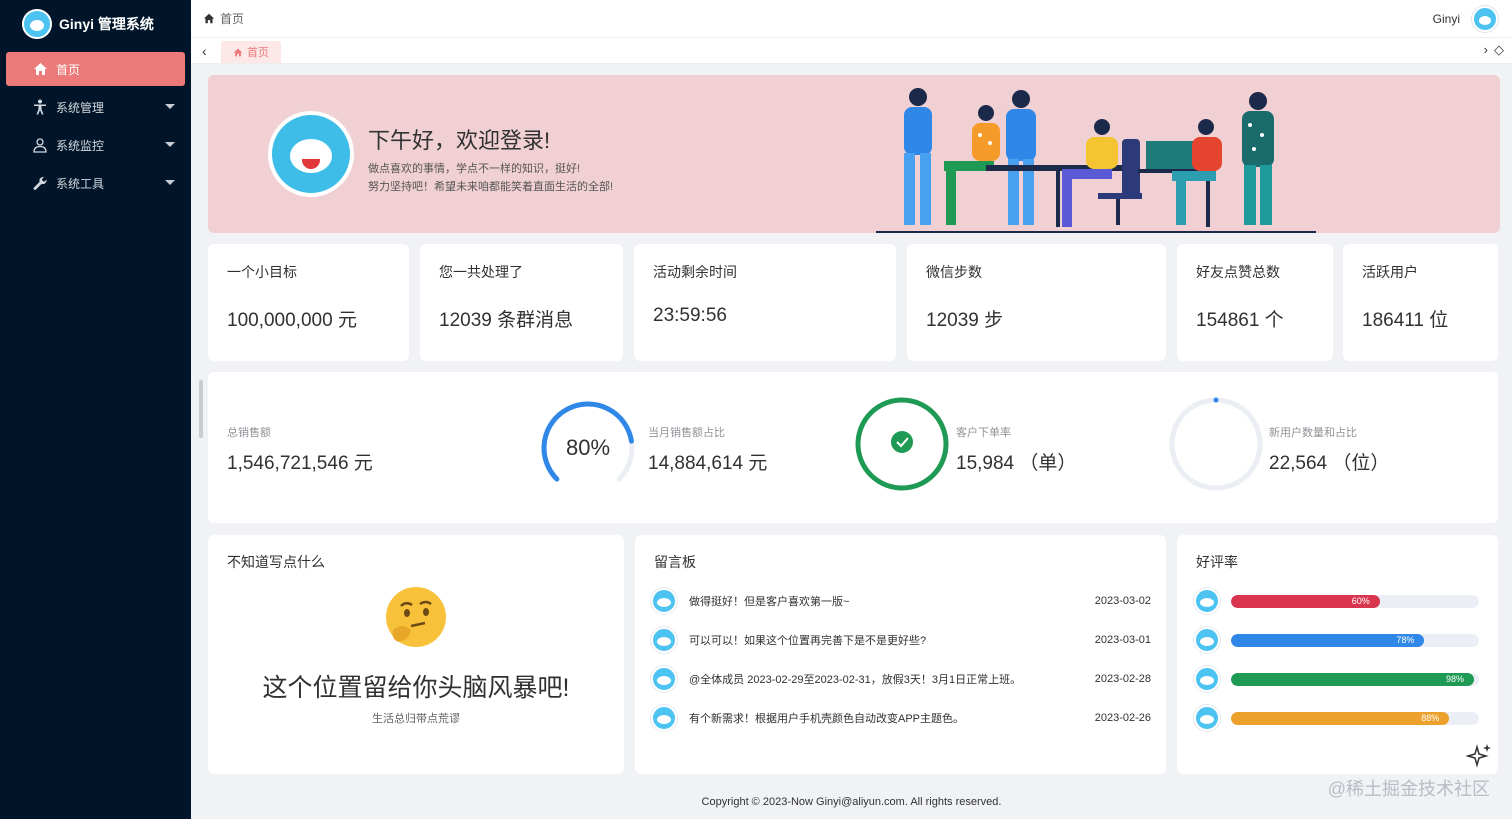 The image size is (1512, 819). What do you see at coordinates (416, 617) in the screenshot?
I see `thinking-face-icon` at bounding box center [416, 617].